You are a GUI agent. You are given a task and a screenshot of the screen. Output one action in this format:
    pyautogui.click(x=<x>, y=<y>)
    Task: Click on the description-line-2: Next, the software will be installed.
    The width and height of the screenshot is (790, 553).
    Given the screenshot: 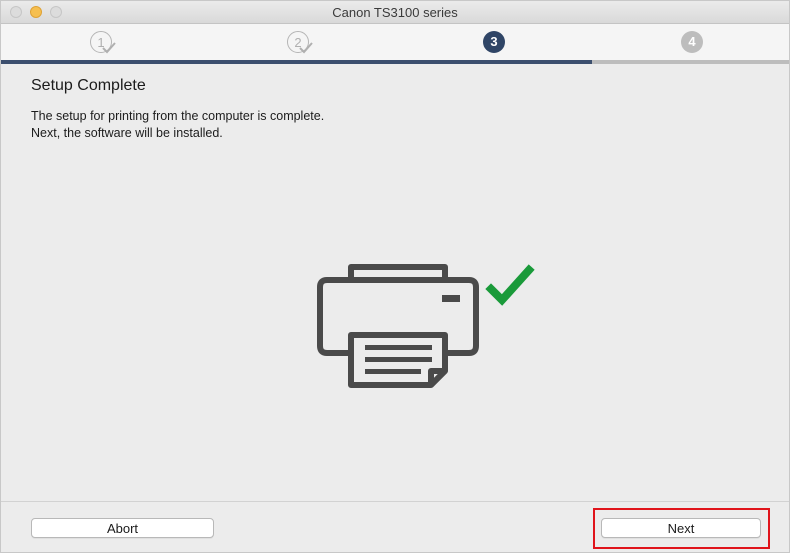 What is the action you would take?
    pyautogui.click(x=127, y=133)
    